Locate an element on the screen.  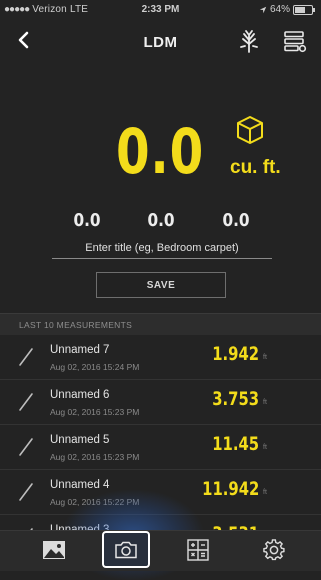
volume-unit: cu. ft. is located at coordinates (255, 168).